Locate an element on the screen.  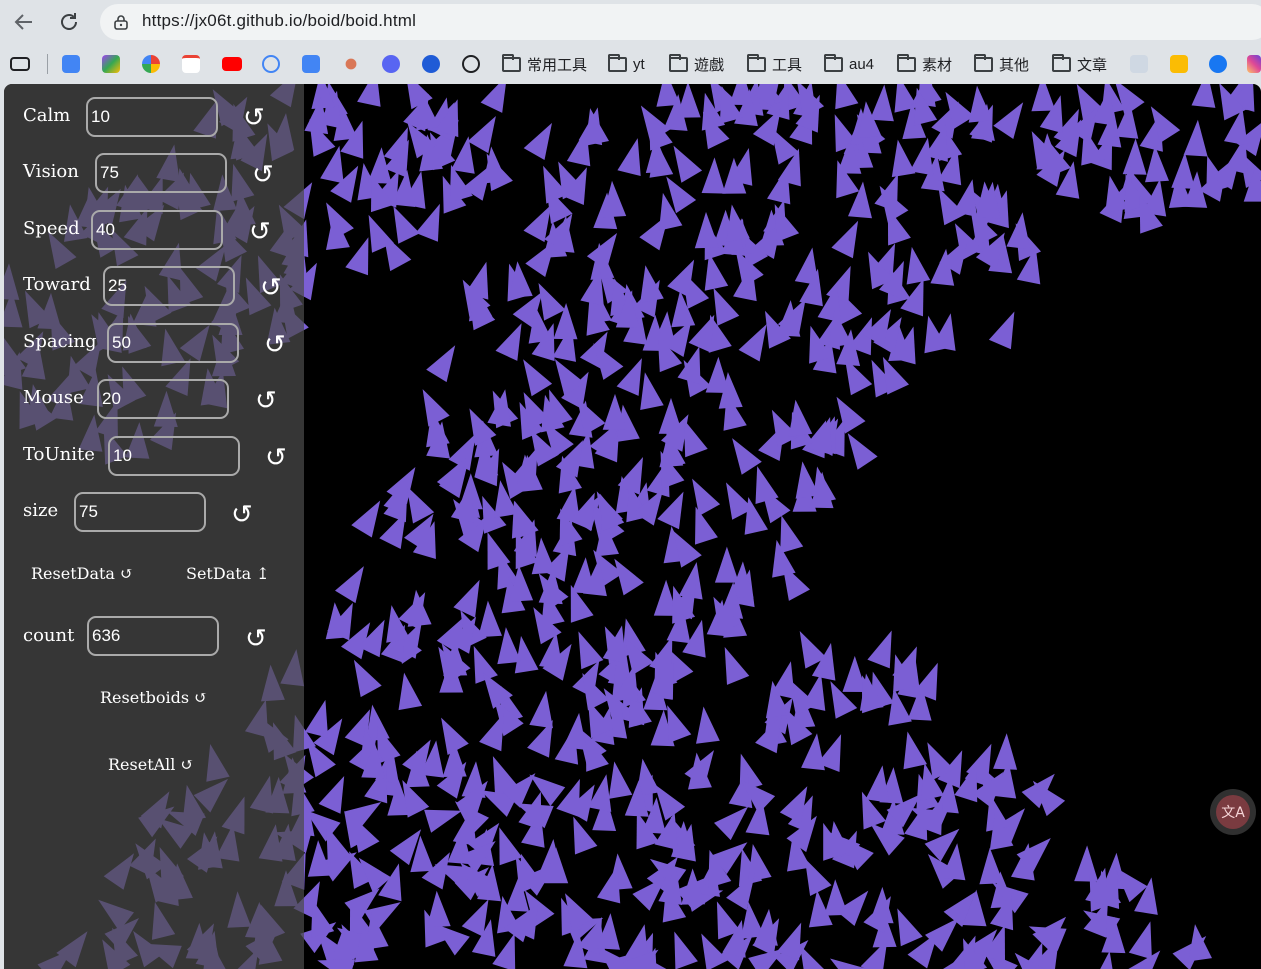
bookmark-colab is located at coordinates (111, 64).